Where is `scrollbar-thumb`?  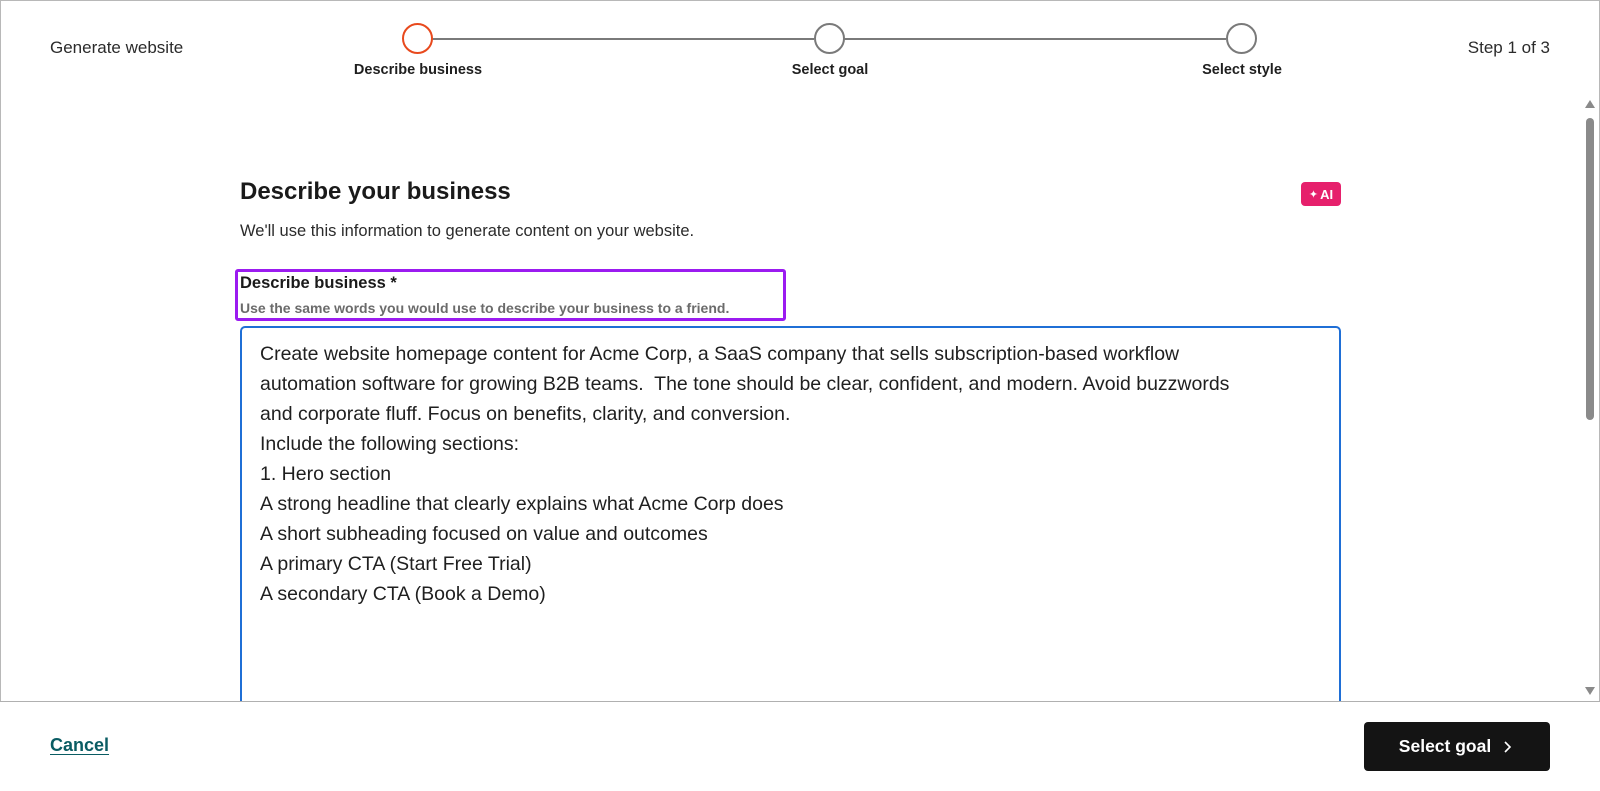
scrollbar-thumb is located at coordinates (1590, 269).